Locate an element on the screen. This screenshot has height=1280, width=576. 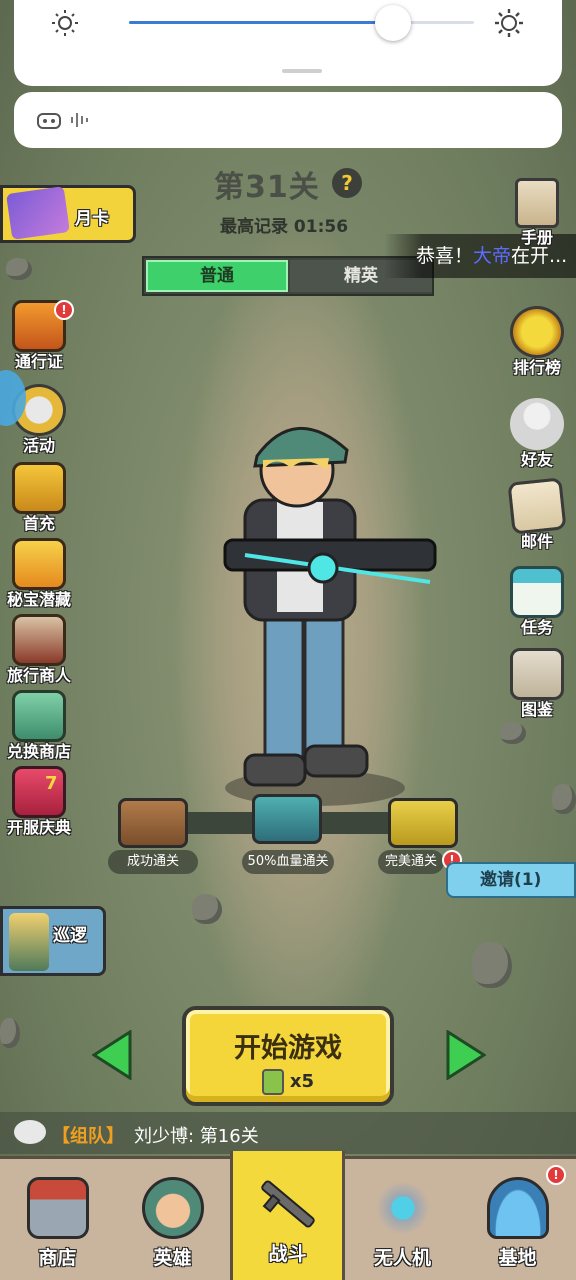
hero-portrait-icon is located at coordinates (172, 1208).